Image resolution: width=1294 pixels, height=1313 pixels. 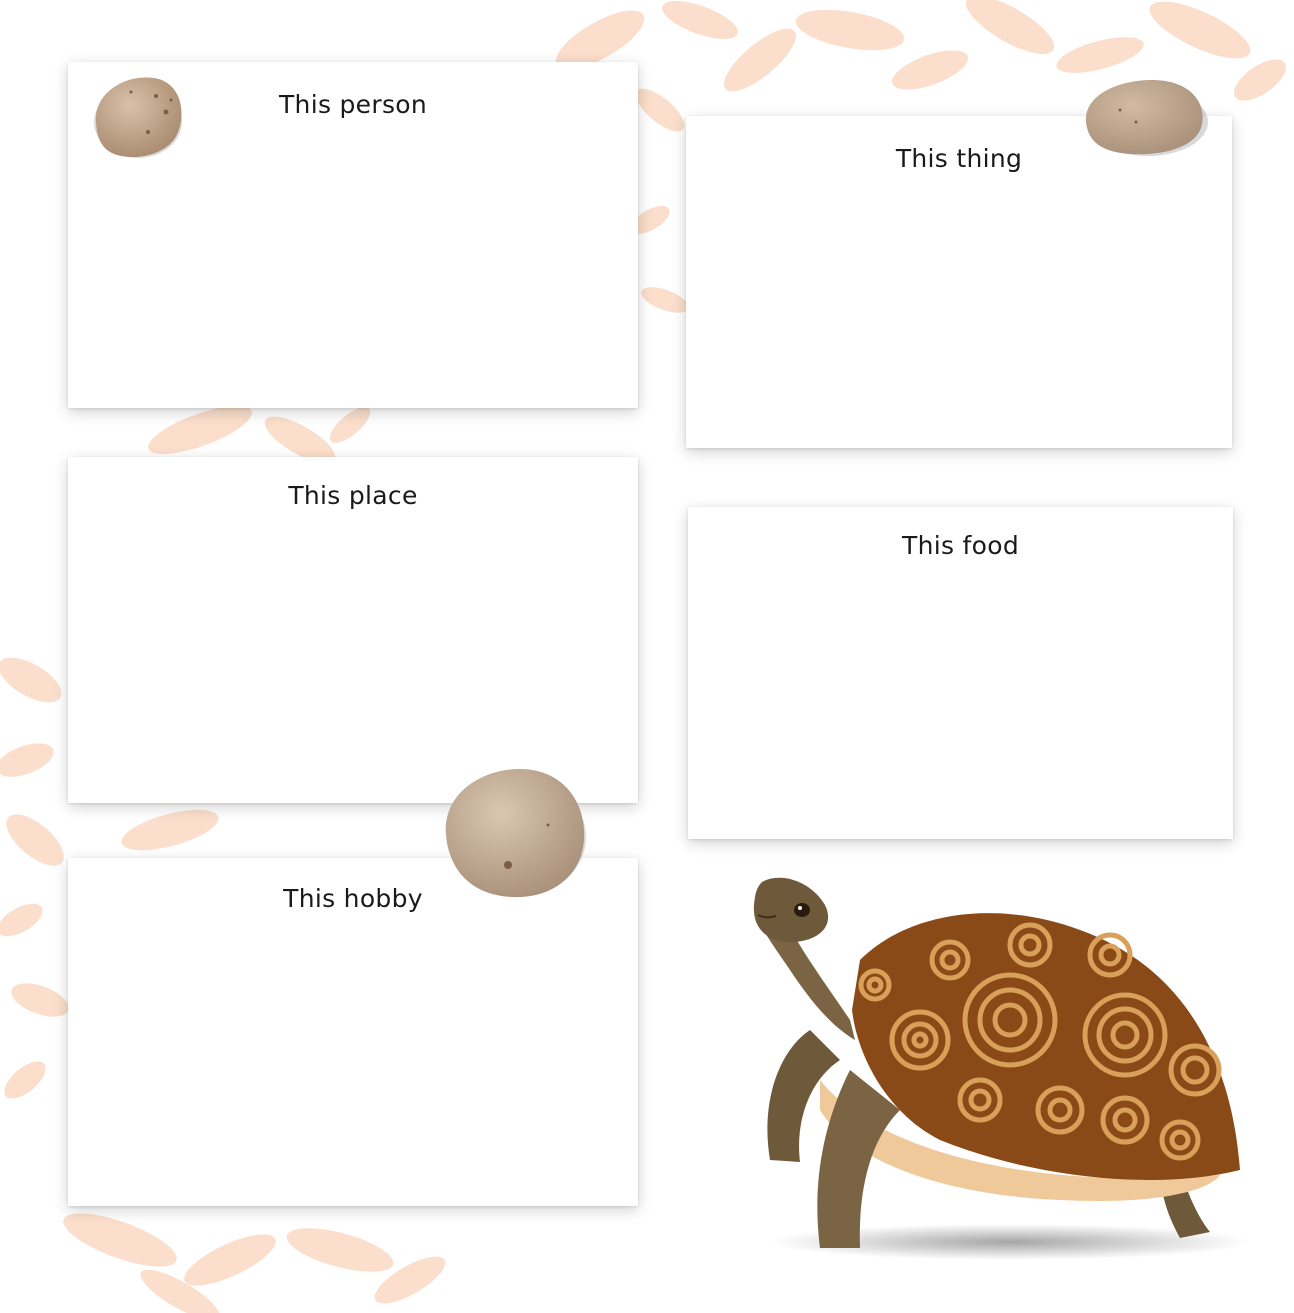 What do you see at coordinates (1001, 1068) in the screenshot?
I see `tortoise-illustration` at bounding box center [1001, 1068].